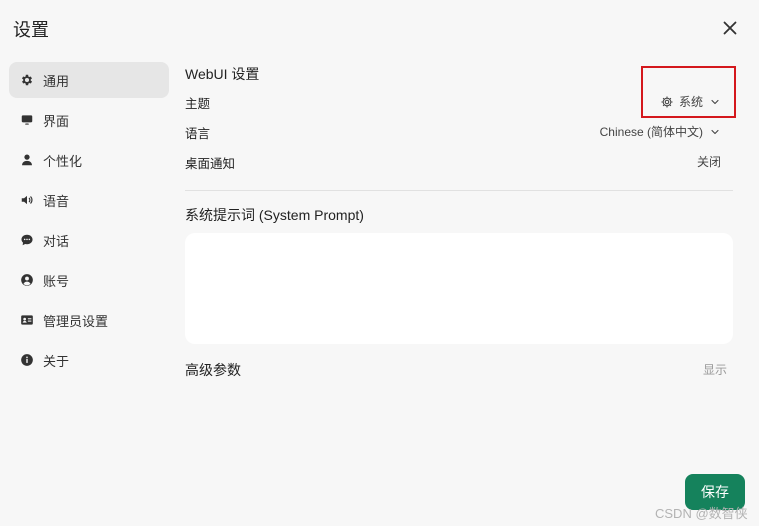 The width and height of the screenshot is (759, 526). What do you see at coordinates (715, 369) in the screenshot?
I see `advanced-params-toggle: 显示` at bounding box center [715, 369].